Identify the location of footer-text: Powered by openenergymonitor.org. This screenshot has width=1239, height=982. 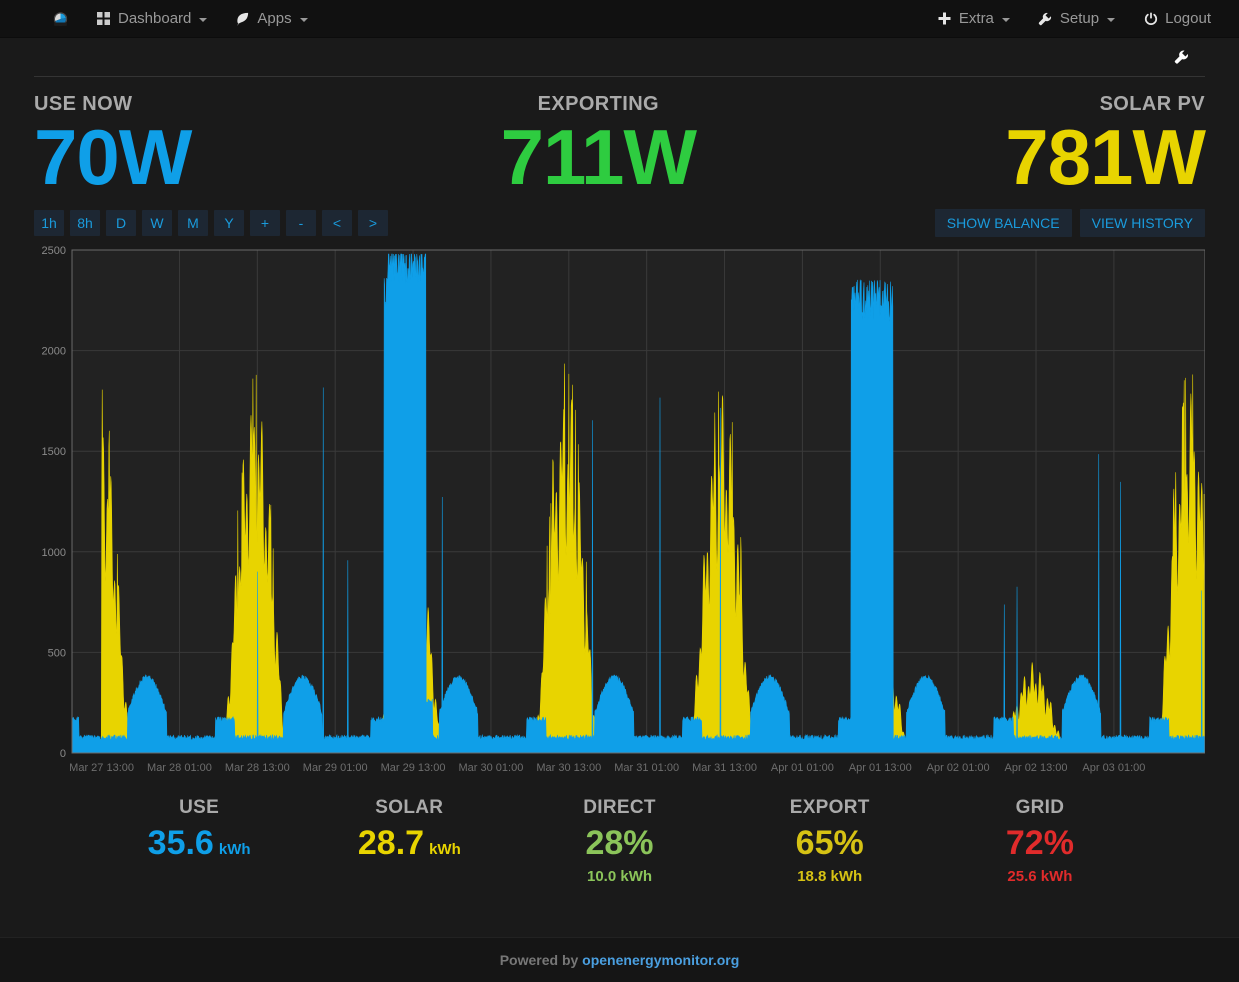
(620, 960).